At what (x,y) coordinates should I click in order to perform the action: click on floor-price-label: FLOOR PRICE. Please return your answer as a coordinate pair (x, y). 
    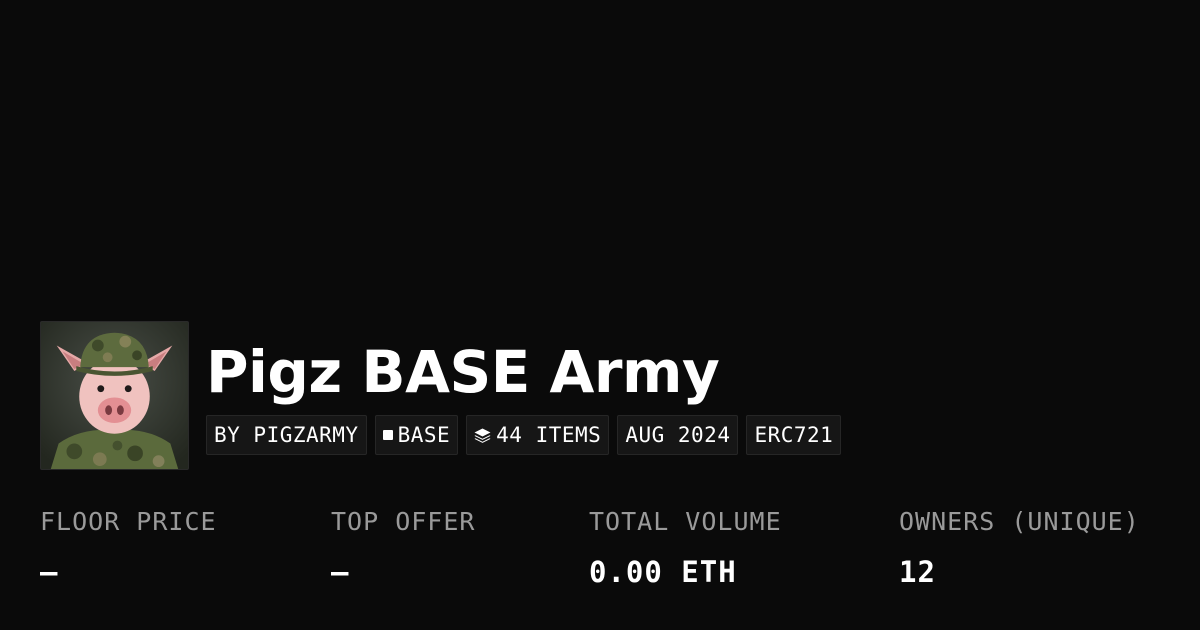
    Looking at the image, I should click on (128, 521).